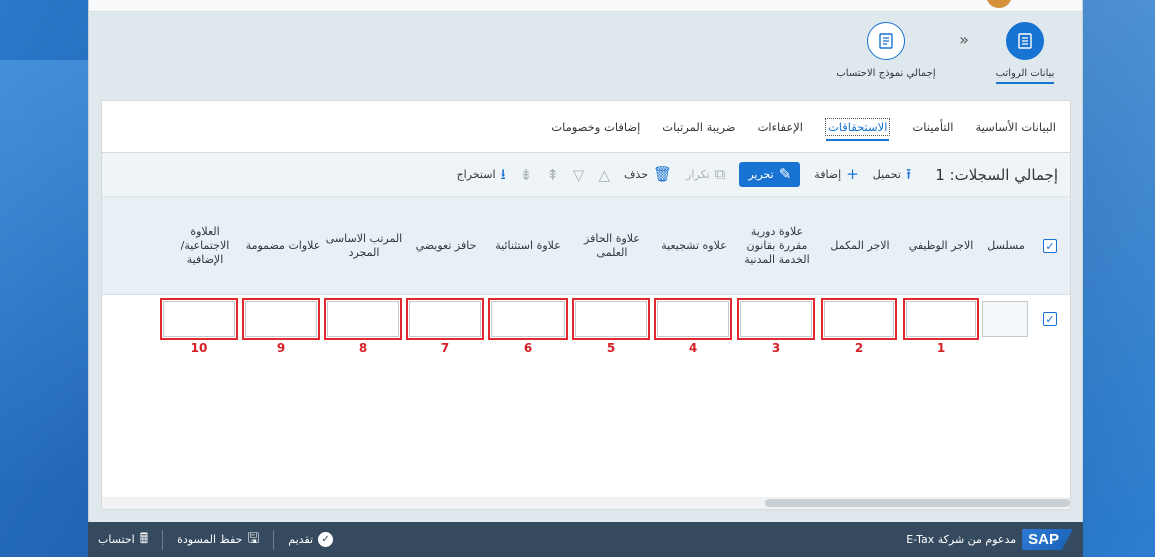  I want to click on avatar, so click(999, 4).